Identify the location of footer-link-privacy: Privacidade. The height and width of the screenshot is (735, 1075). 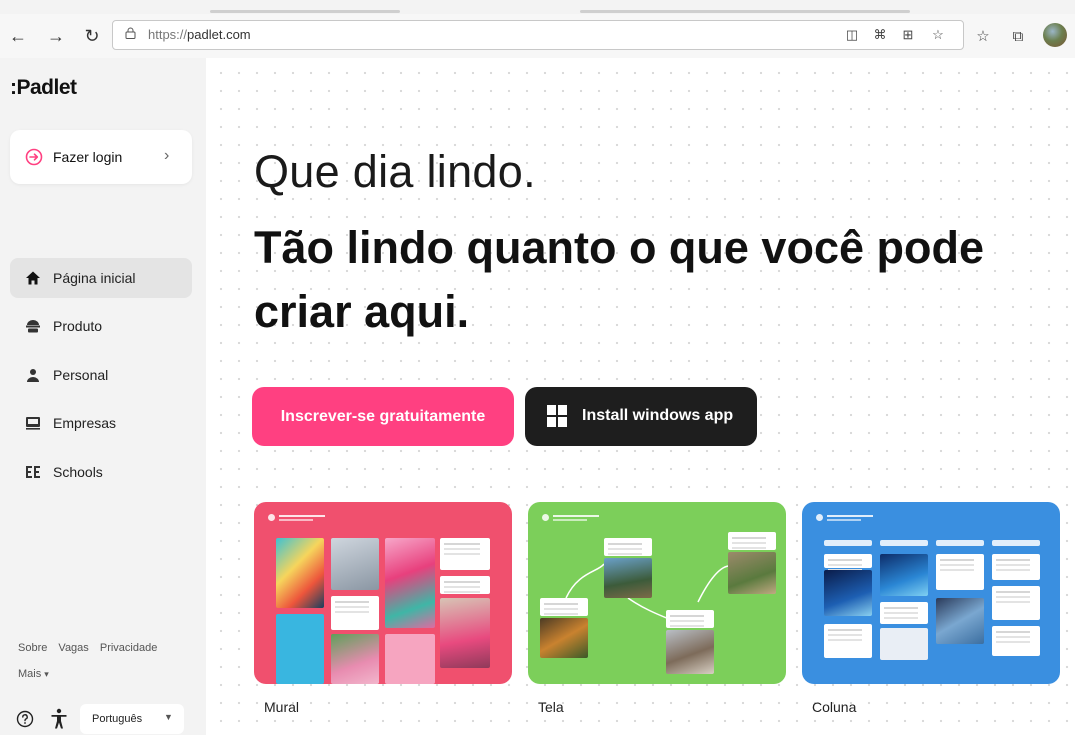
(128, 648).